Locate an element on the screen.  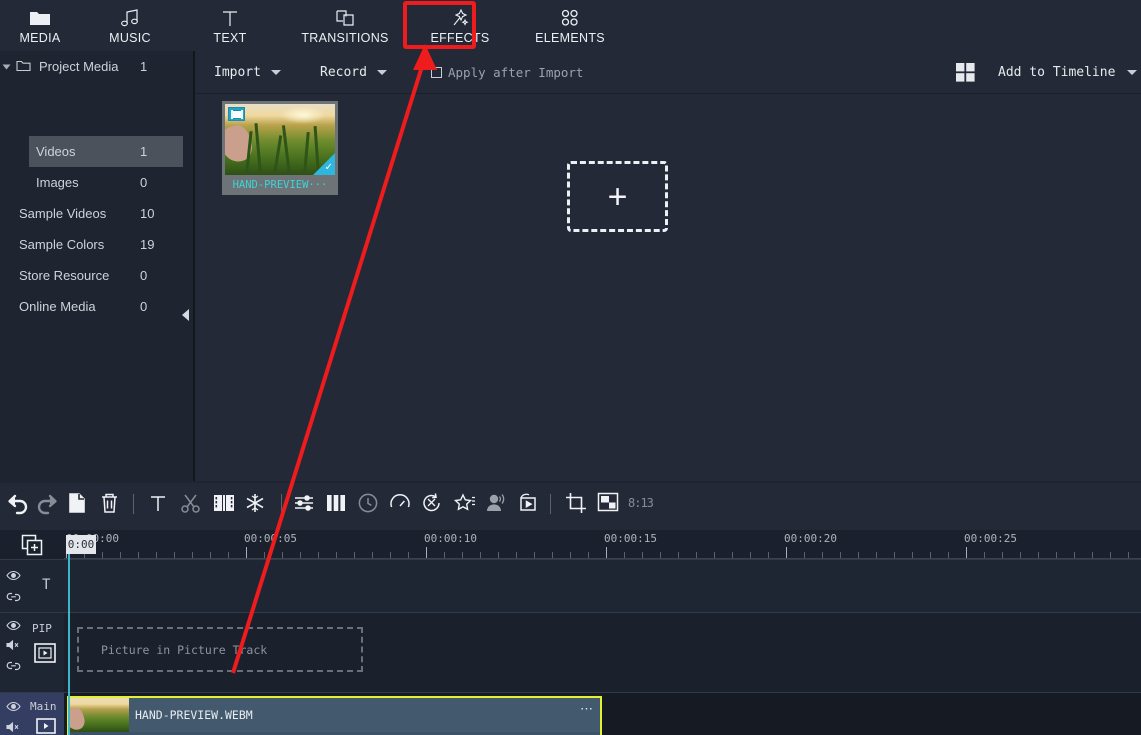
sidebar-item-online-media-label: Online Media is located at coordinates (57, 306).